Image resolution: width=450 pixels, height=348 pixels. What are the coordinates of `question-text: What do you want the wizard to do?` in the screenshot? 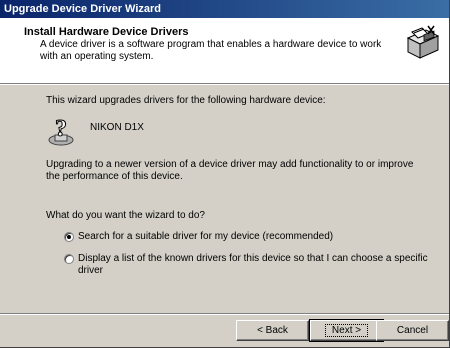 It's located at (125, 215).